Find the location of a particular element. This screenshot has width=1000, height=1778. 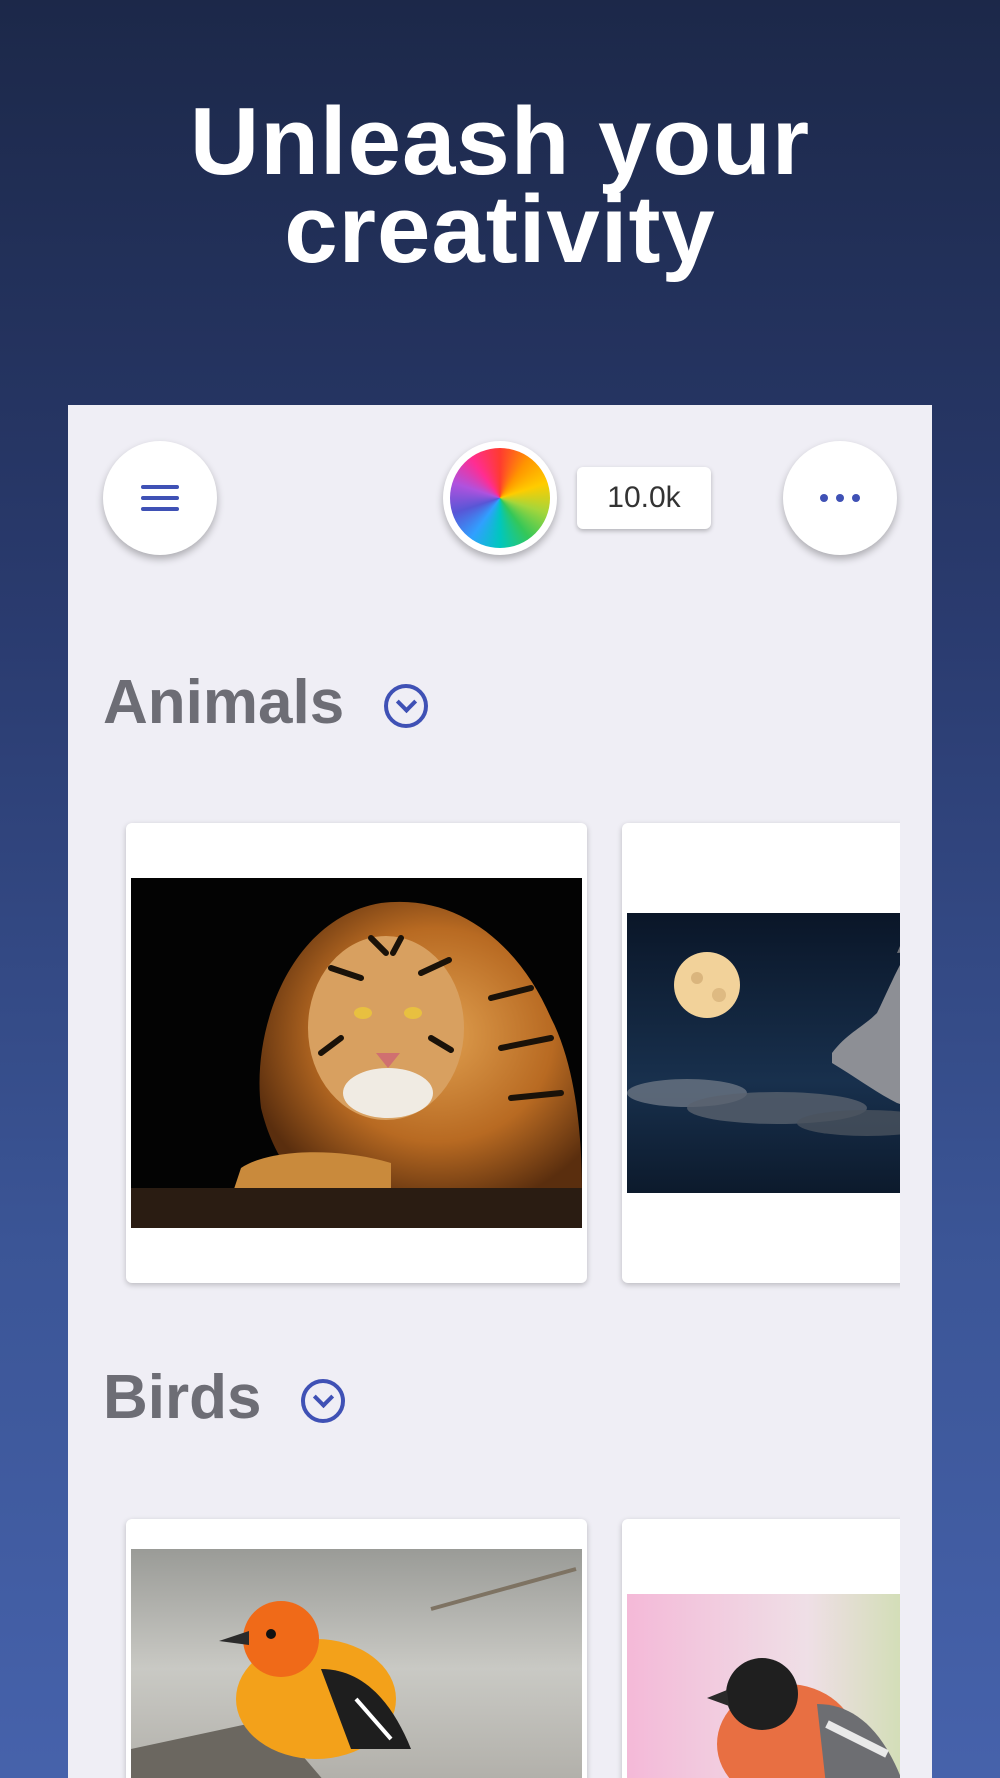

color-wheel-icon is located at coordinates (500, 498).